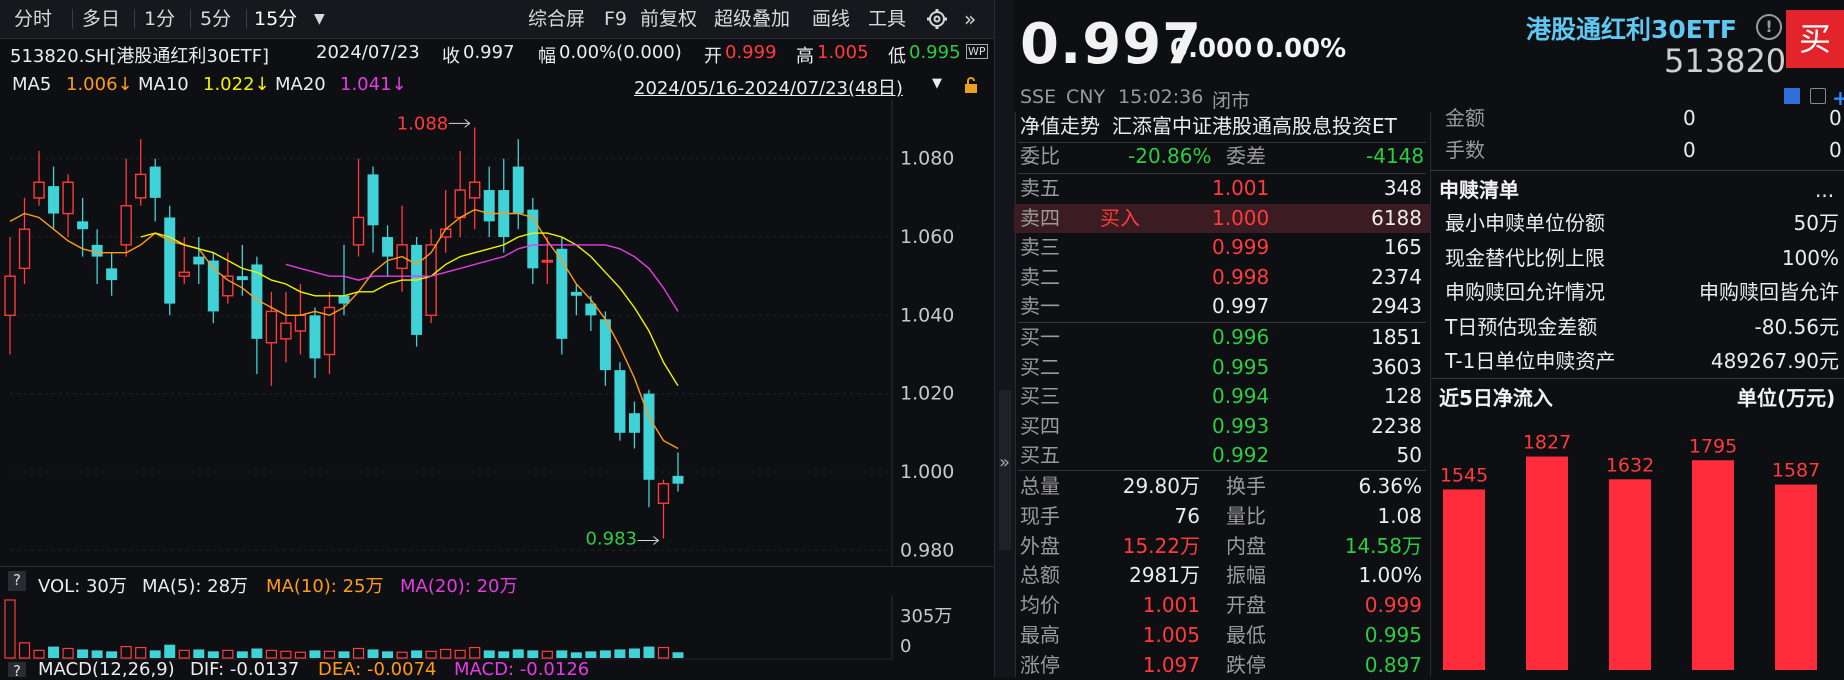 This screenshot has width=1844, height=680. Describe the element at coordinates (1816, 223) in the screenshot. I see `redemption-value: 50万` at that location.